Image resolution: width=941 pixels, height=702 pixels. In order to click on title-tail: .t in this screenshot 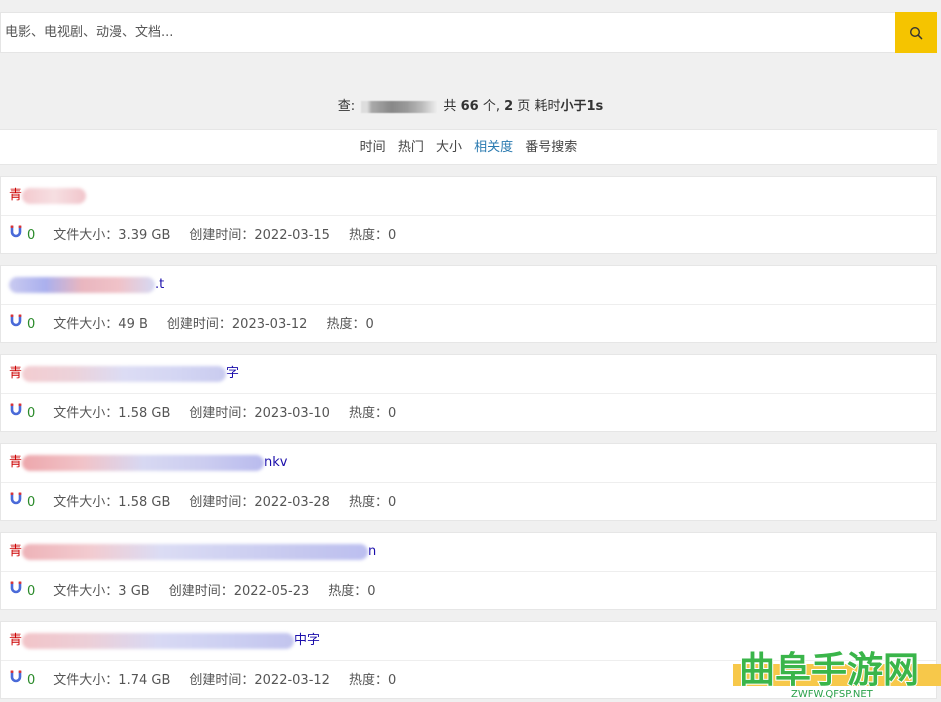, I will do `click(160, 284)`.